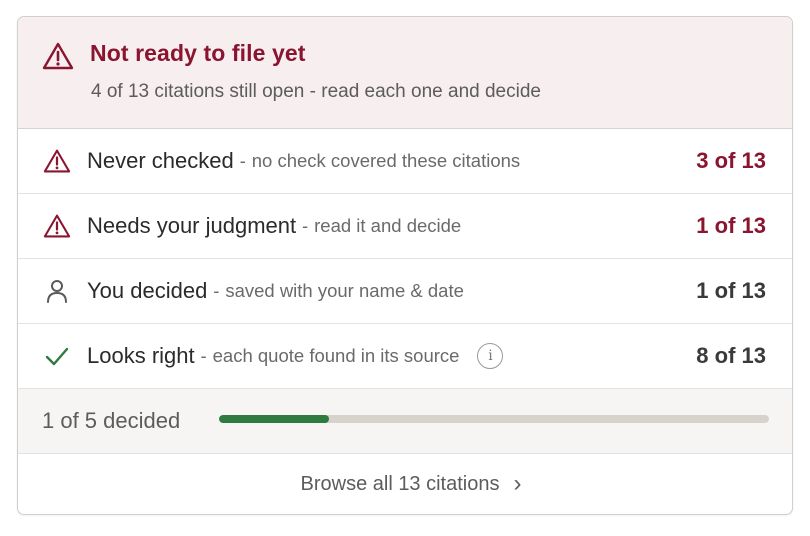 This screenshot has width=810, height=536. I want to click on row-label: You decided, so click(147, 290).